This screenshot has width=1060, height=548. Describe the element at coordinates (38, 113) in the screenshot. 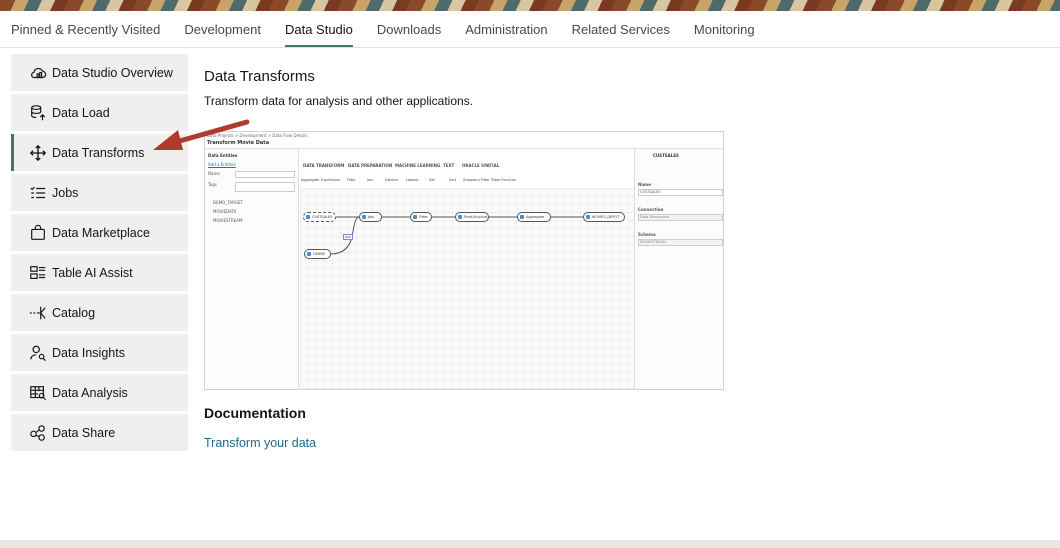

I see `database-upload-icon` at that location.